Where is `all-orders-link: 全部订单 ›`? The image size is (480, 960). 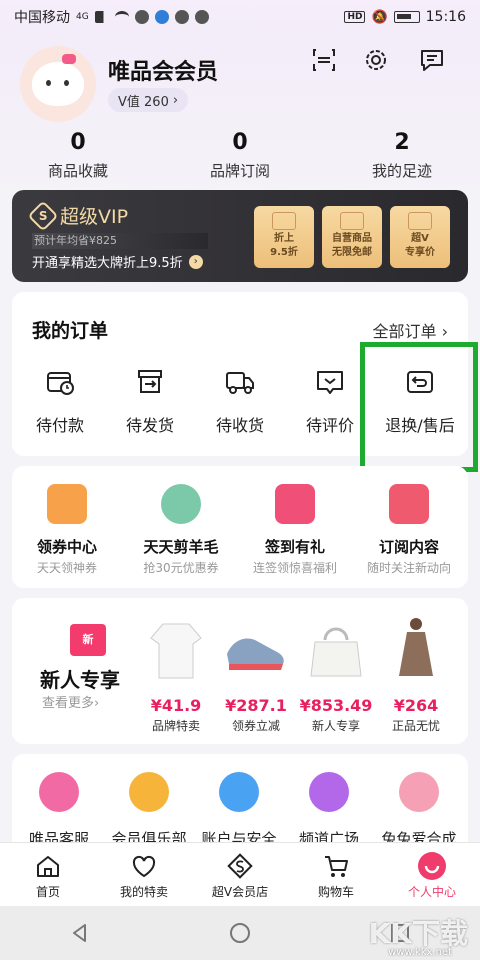
all-orders-link: 全部订单 › is located at coordinates (411, 330).